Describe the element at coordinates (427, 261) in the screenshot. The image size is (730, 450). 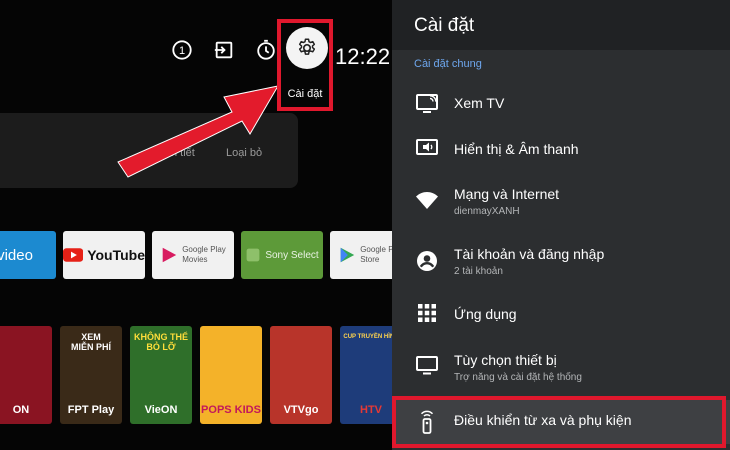
I see `account-icon` at that location.